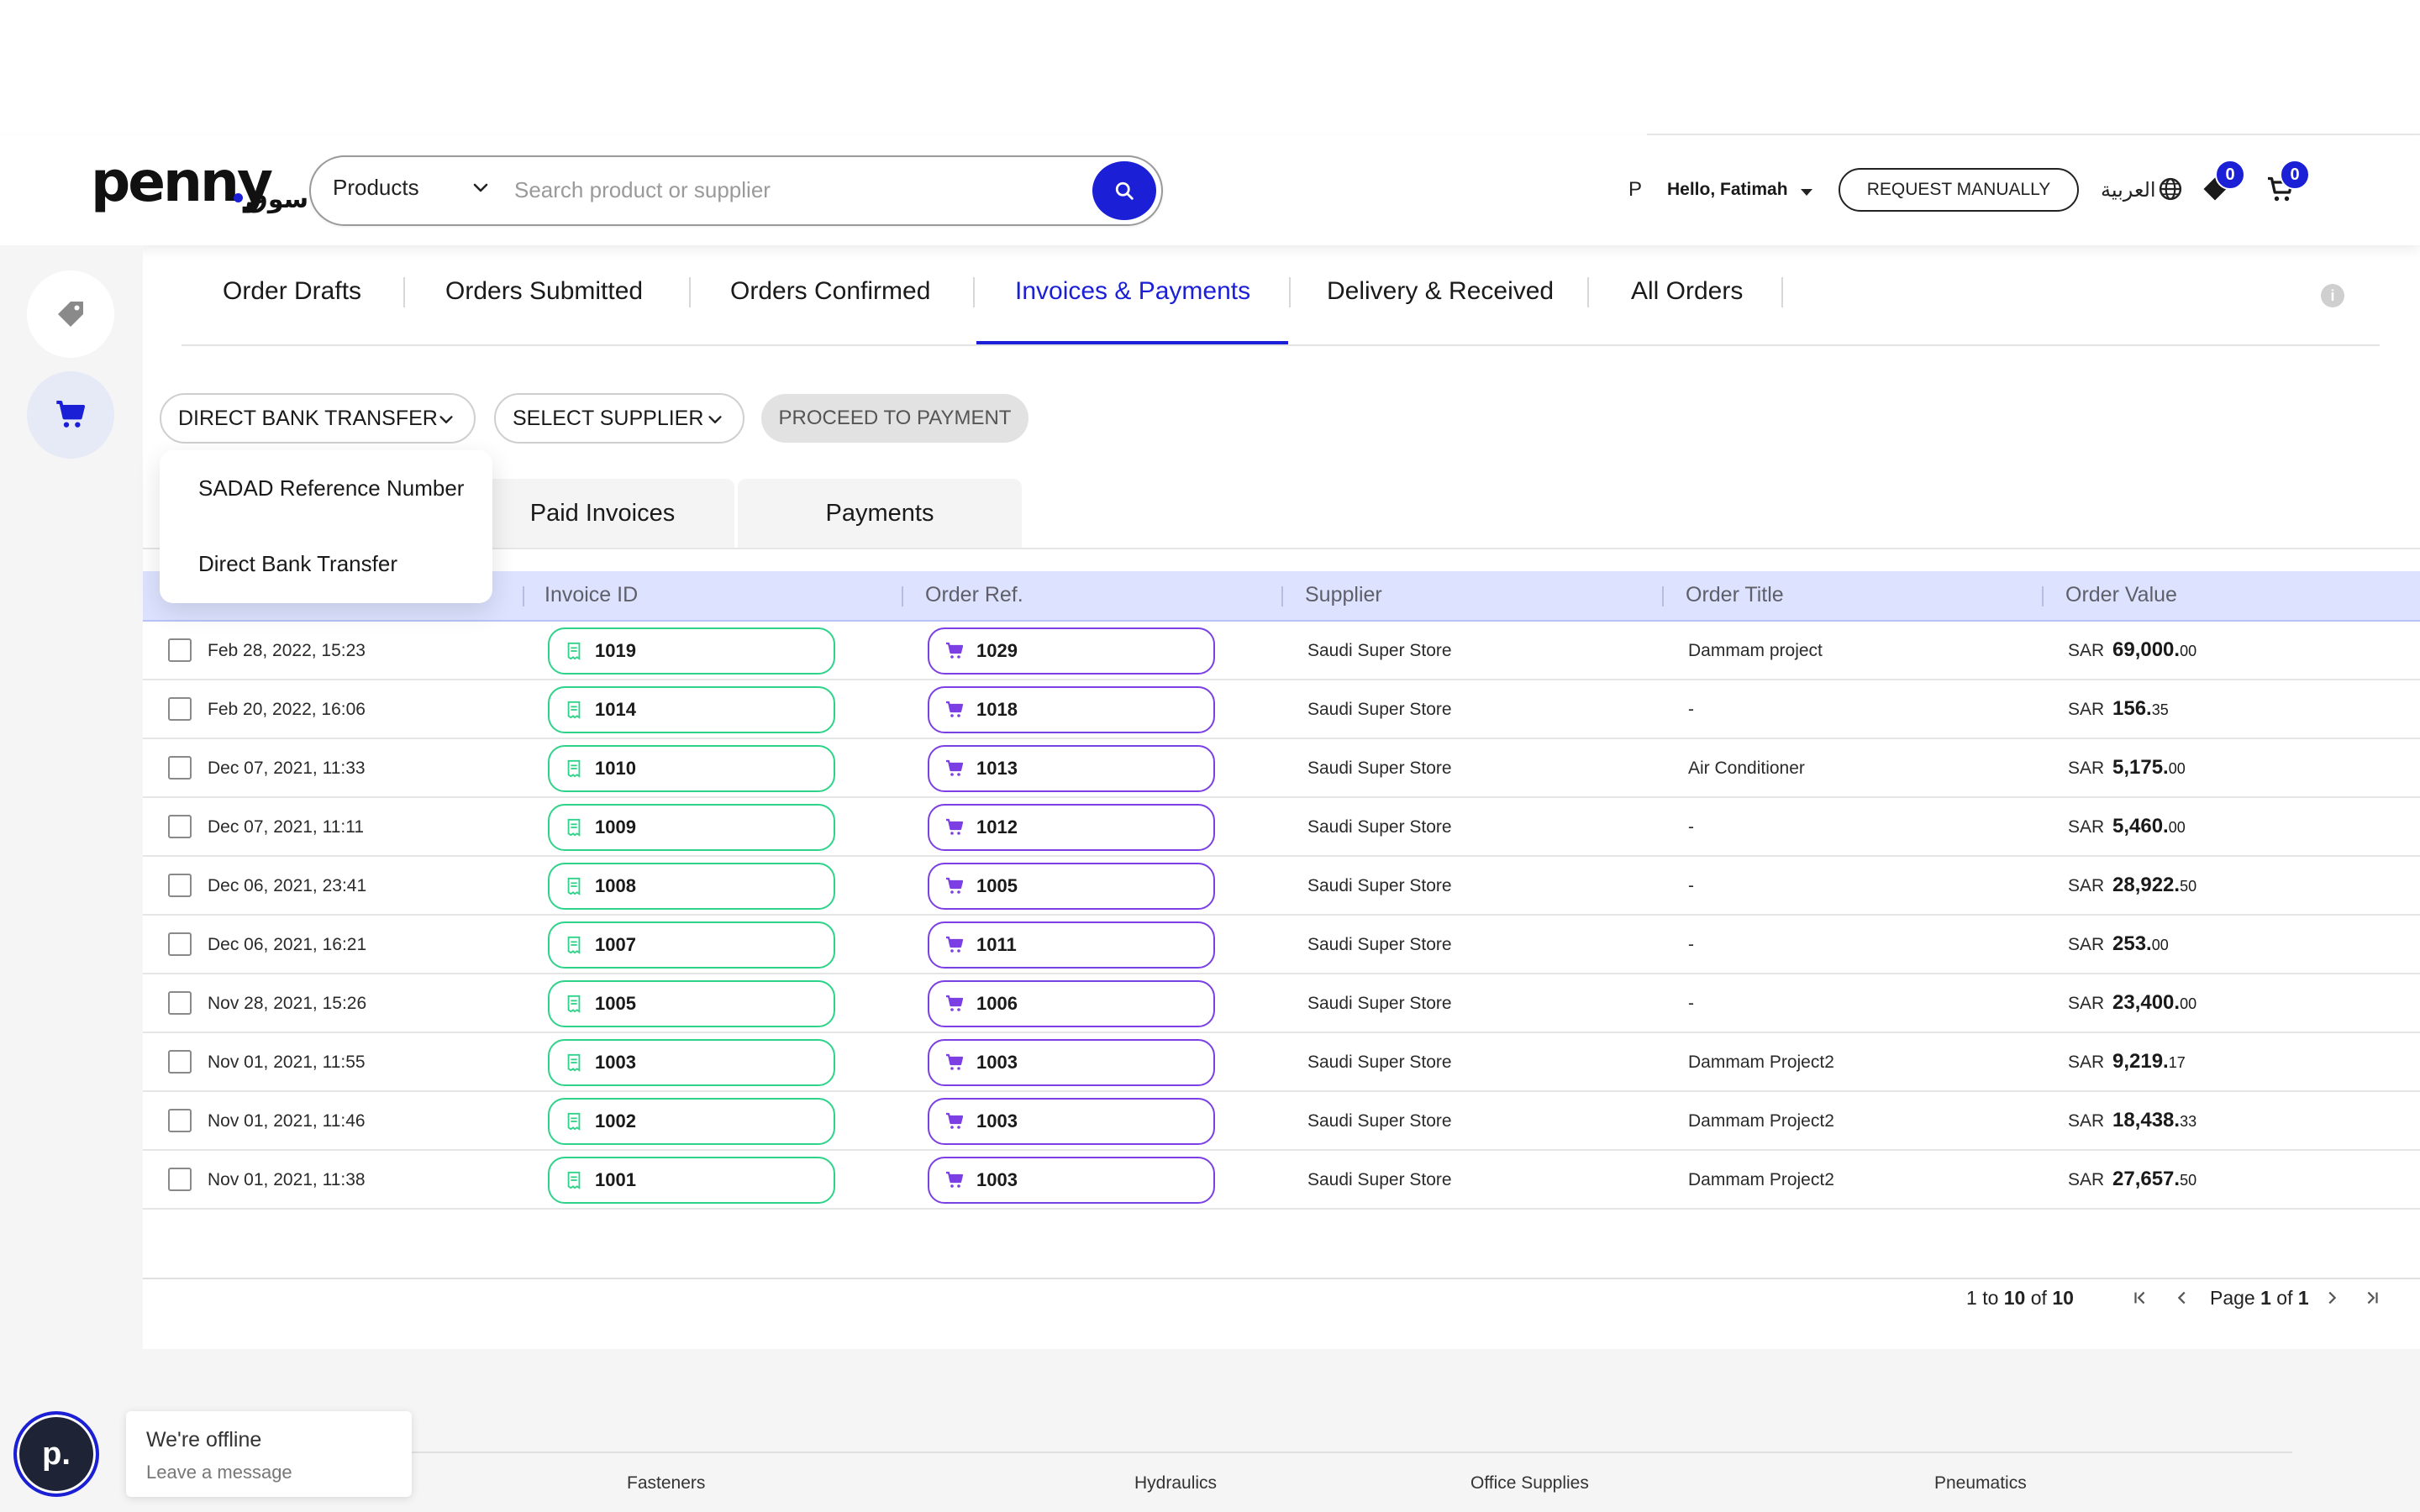  I want to click on order-ref-pill: 1005, so click(1072, 886).